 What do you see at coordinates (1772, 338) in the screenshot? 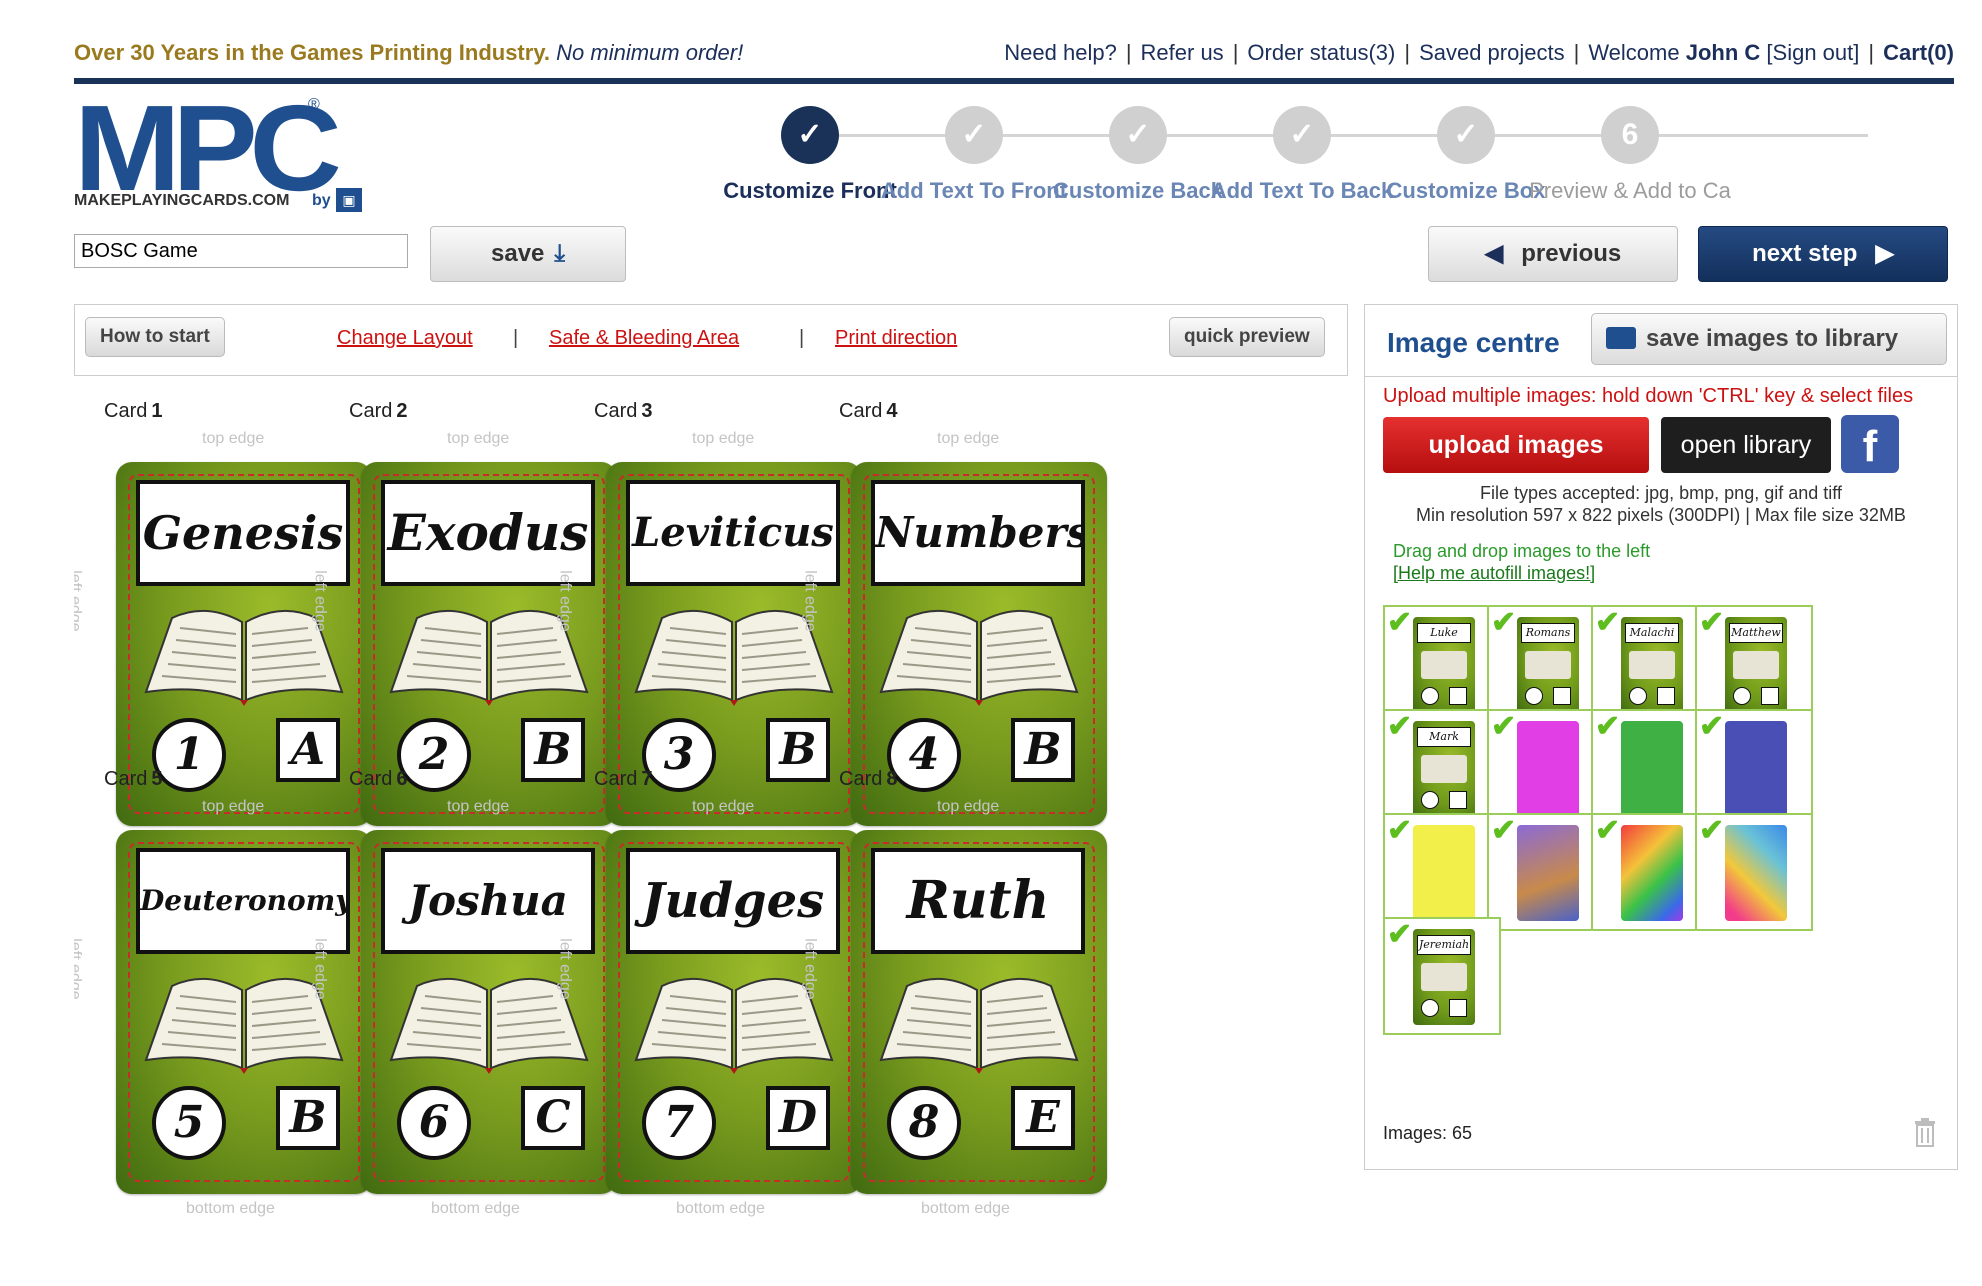
I see `save-images-label: save images to library` at bounding box center [1772, 338].